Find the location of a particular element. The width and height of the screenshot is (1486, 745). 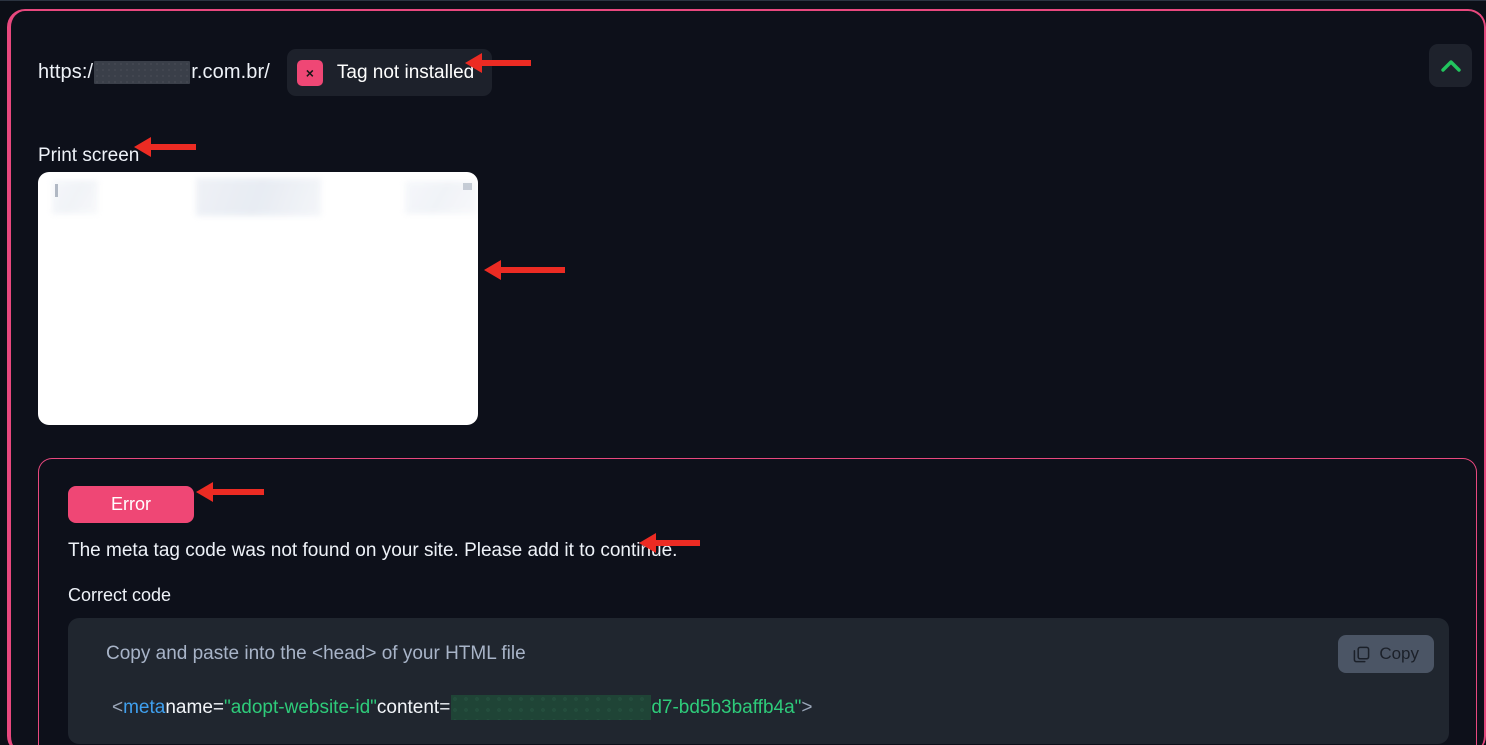

code-content-attr: content= is located at coordinates (413, 707).